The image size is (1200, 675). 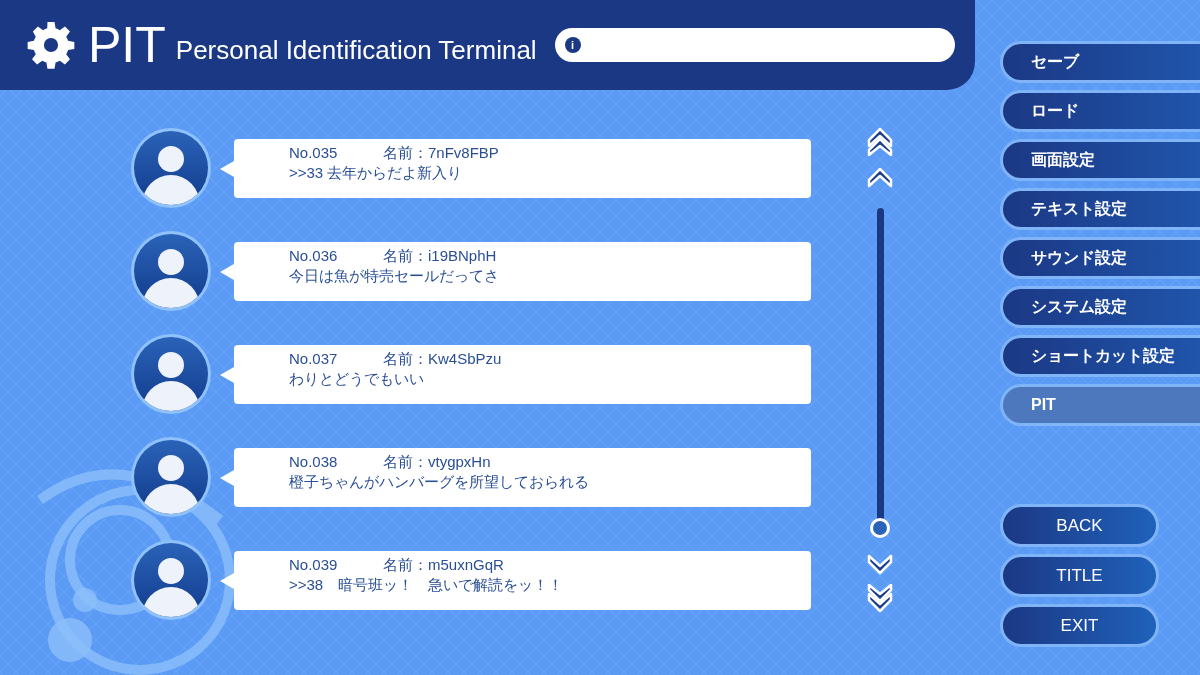 I want to click on message-number: No.038, so click(x=314, y=461).